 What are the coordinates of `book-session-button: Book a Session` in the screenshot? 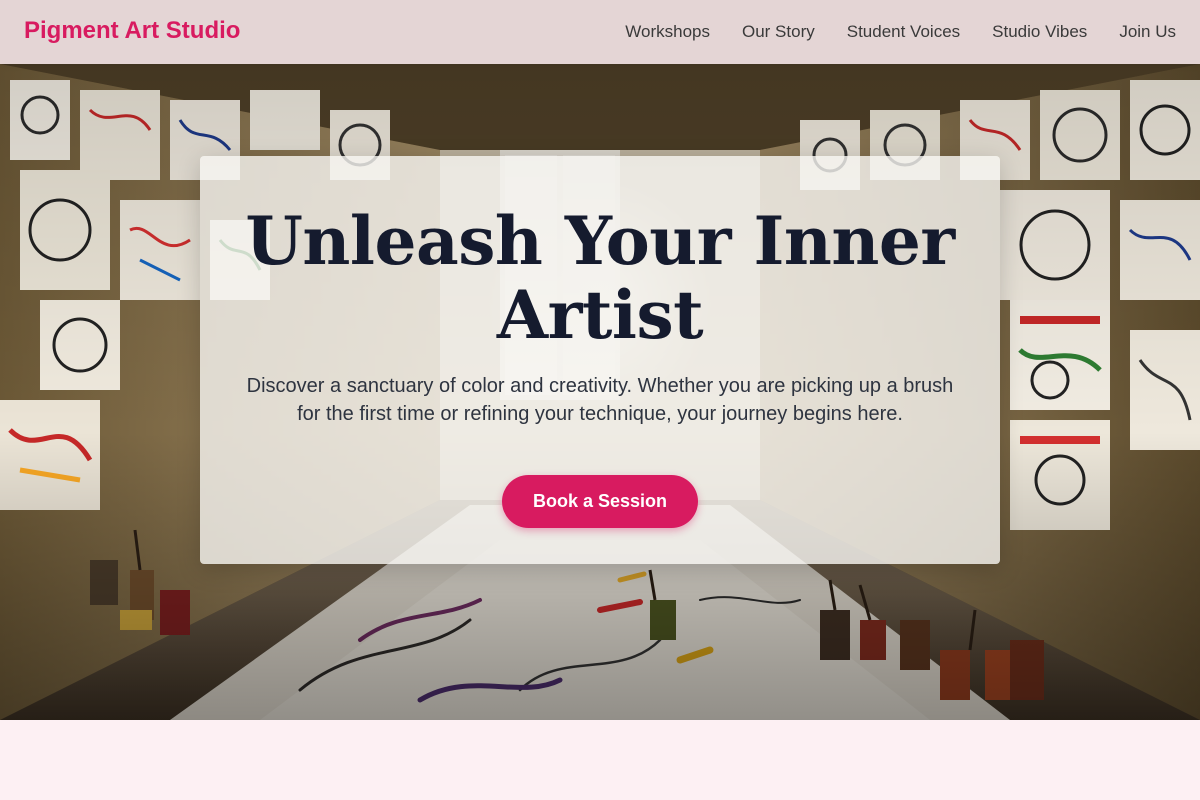 It's located at (600, 501).